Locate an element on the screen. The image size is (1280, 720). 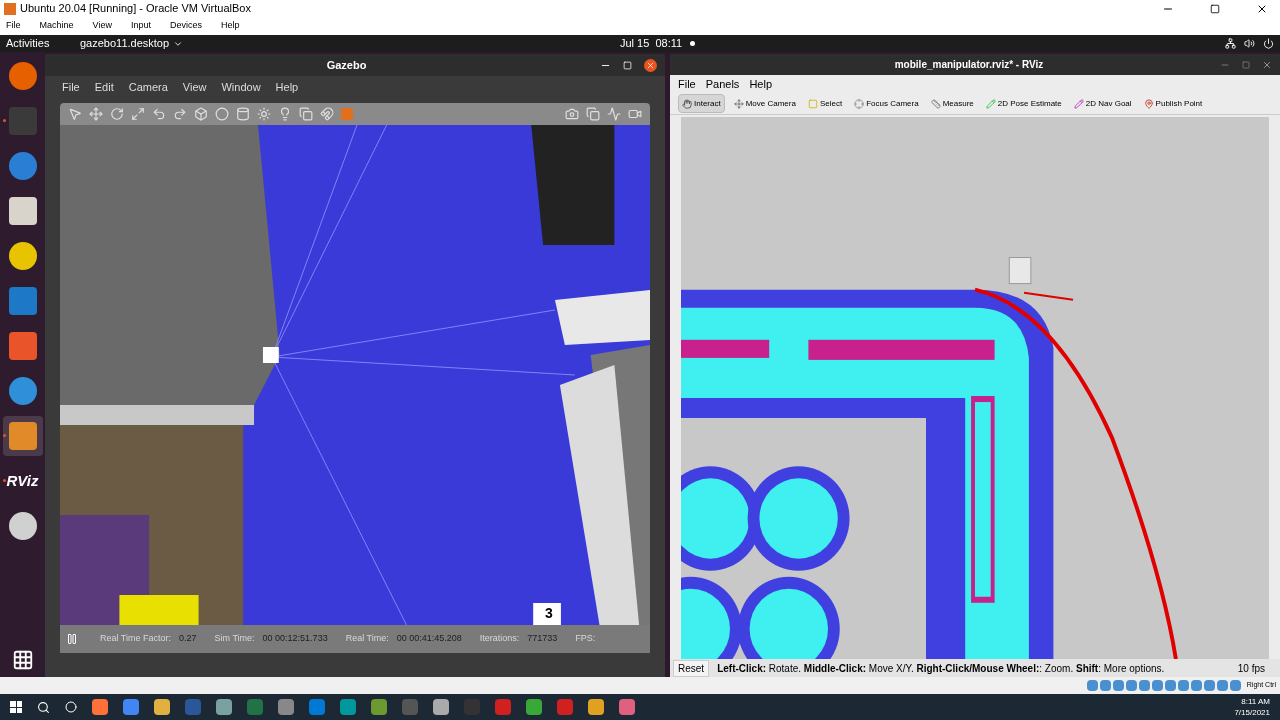
taskbar-time: 8:11 AM is located at coordinates (1255, 701).